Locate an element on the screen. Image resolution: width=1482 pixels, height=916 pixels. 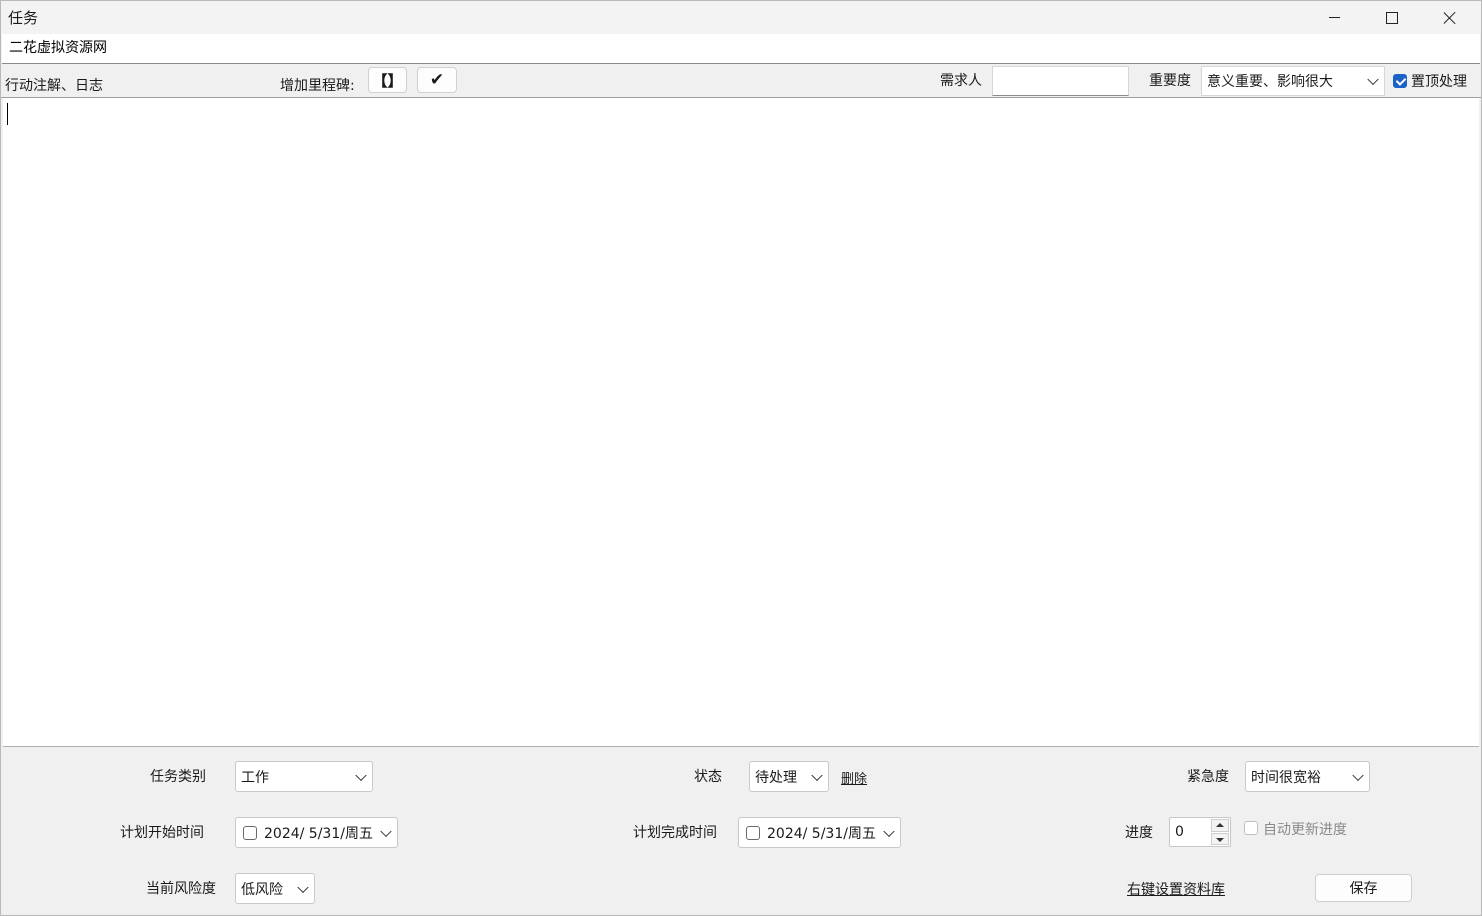
importance-value: 意义重要、影响很大 is located at coordinates (1270, 82).